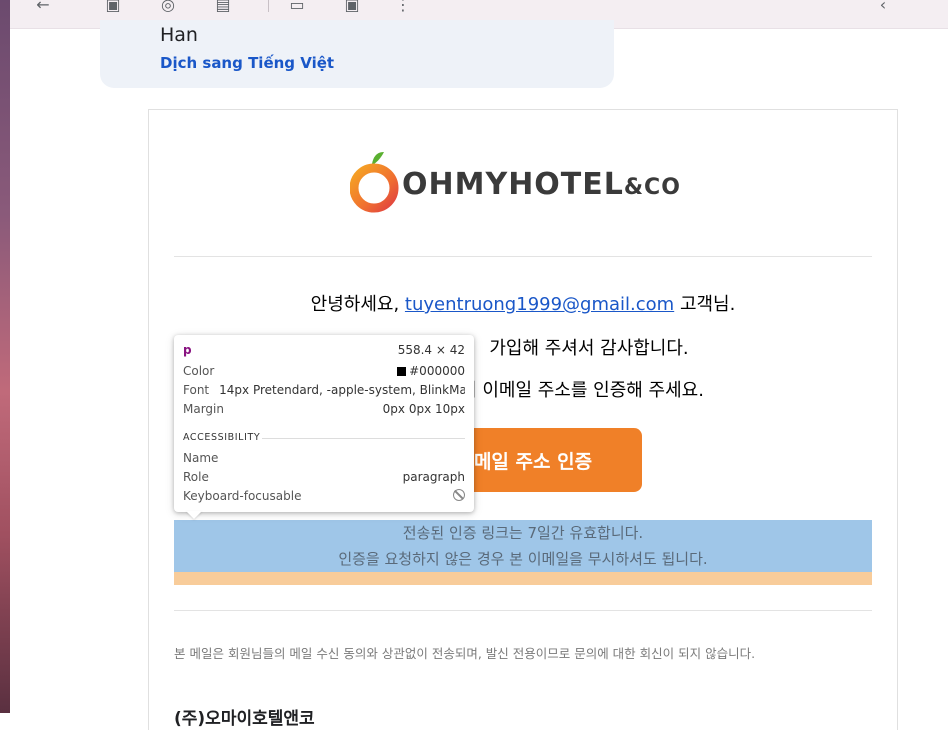 The width and height of the screenshot is (948, 730). Describe the element at coordinates (222, 437) in the screenshot. I see `accessibility-heading: ACCESSIBILITY` at that location.